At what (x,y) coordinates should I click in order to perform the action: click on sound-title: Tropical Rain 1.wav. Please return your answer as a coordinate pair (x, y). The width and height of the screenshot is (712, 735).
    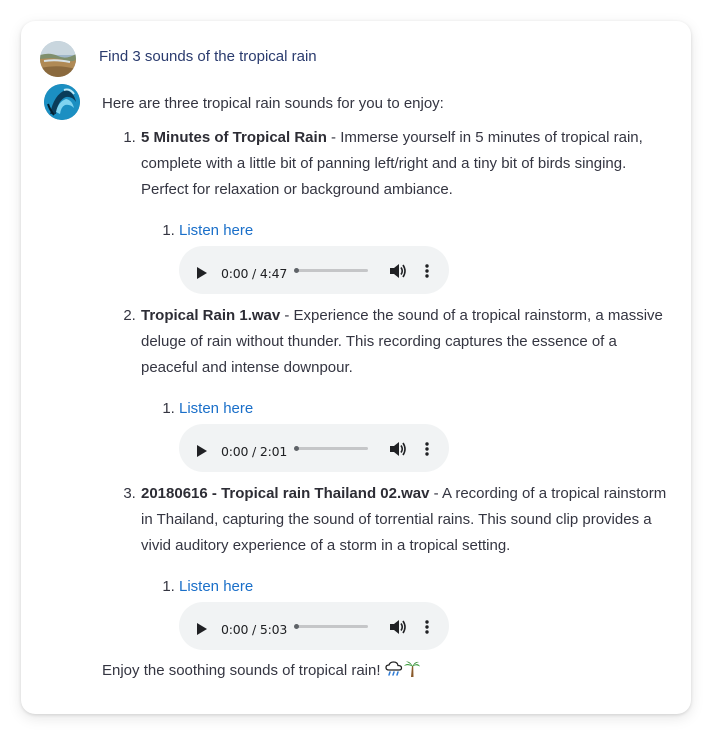
    Looking at the image, I should click on (211, 315).